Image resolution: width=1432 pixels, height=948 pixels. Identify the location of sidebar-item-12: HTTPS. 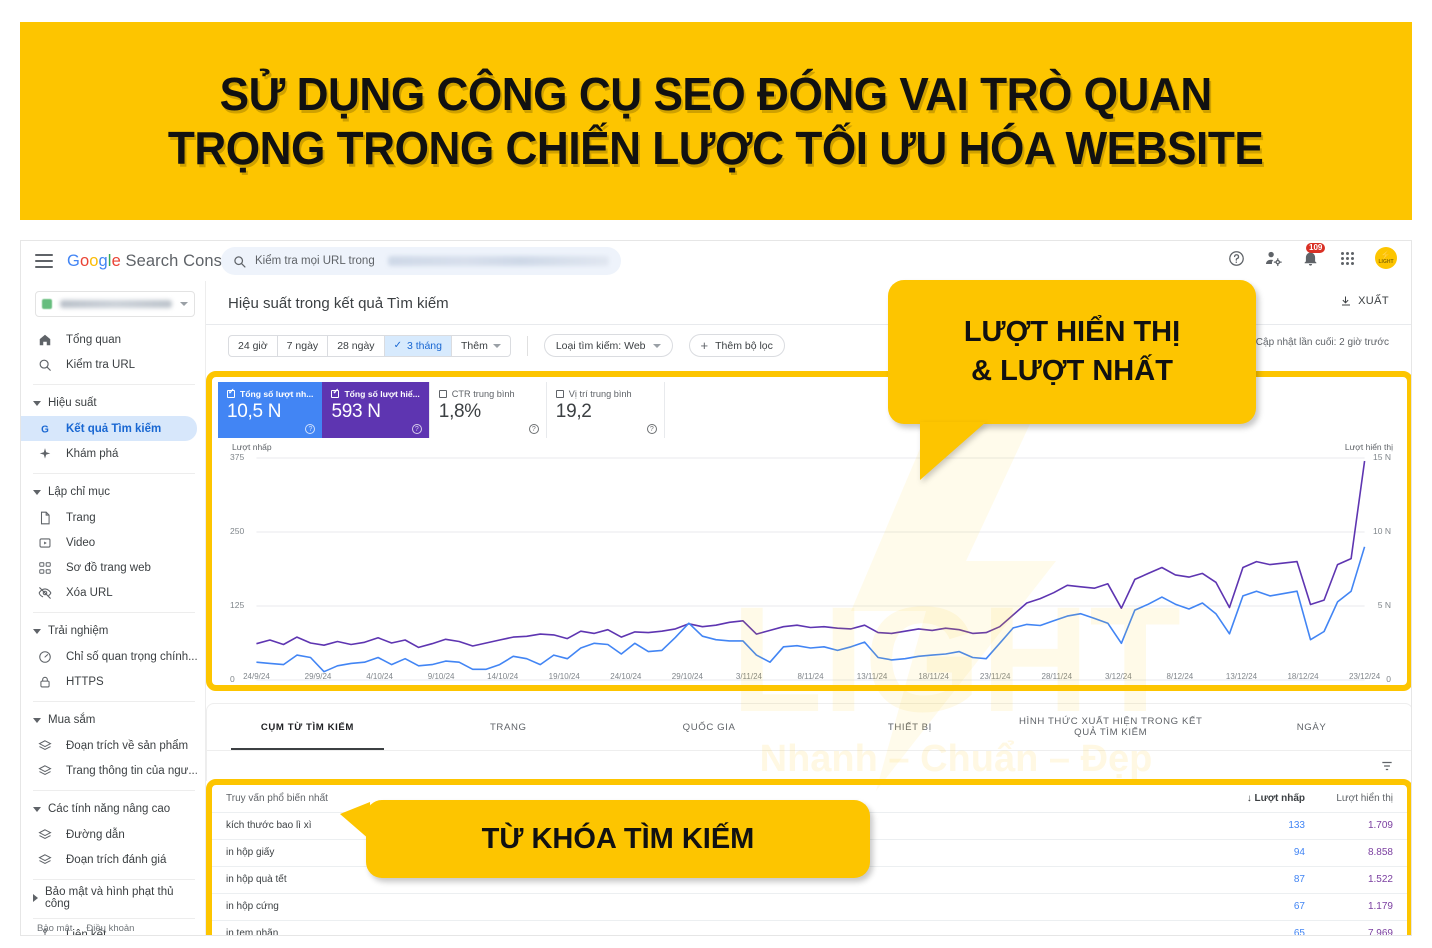
(109, 681).